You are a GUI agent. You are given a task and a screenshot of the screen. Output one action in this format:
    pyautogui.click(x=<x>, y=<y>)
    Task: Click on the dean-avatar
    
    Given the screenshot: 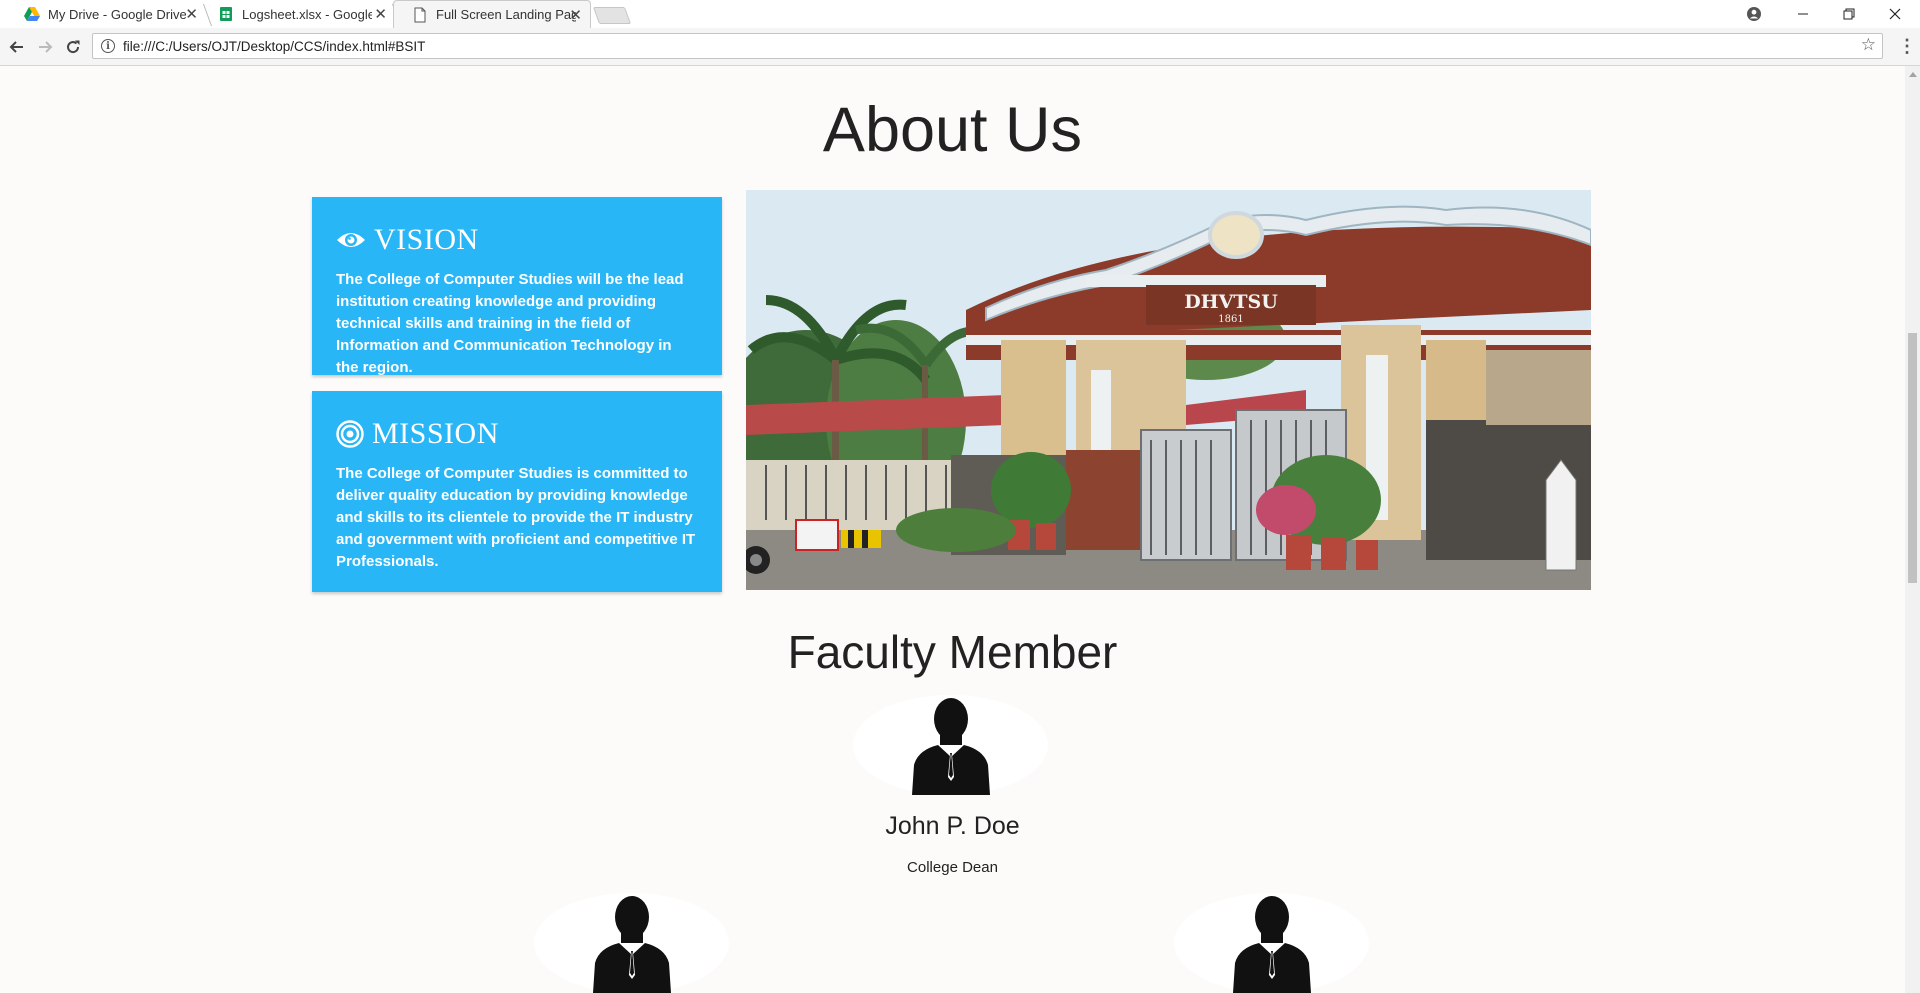 What is the action you would take?
    pyautogui.click(x=950, y=745)
    